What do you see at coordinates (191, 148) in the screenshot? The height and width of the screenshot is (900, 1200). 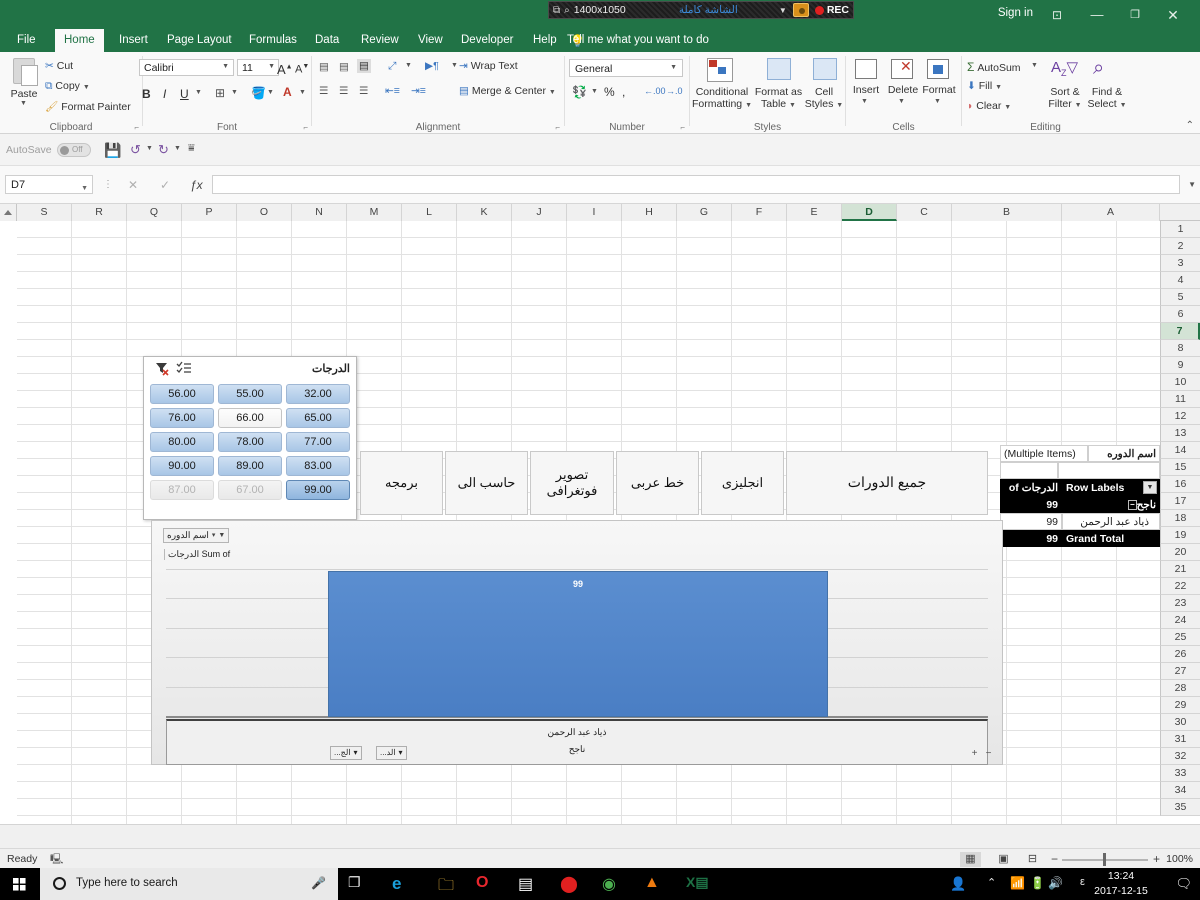 I see `customize-qat-icon: ⩸` at bounding box center [191, 148].